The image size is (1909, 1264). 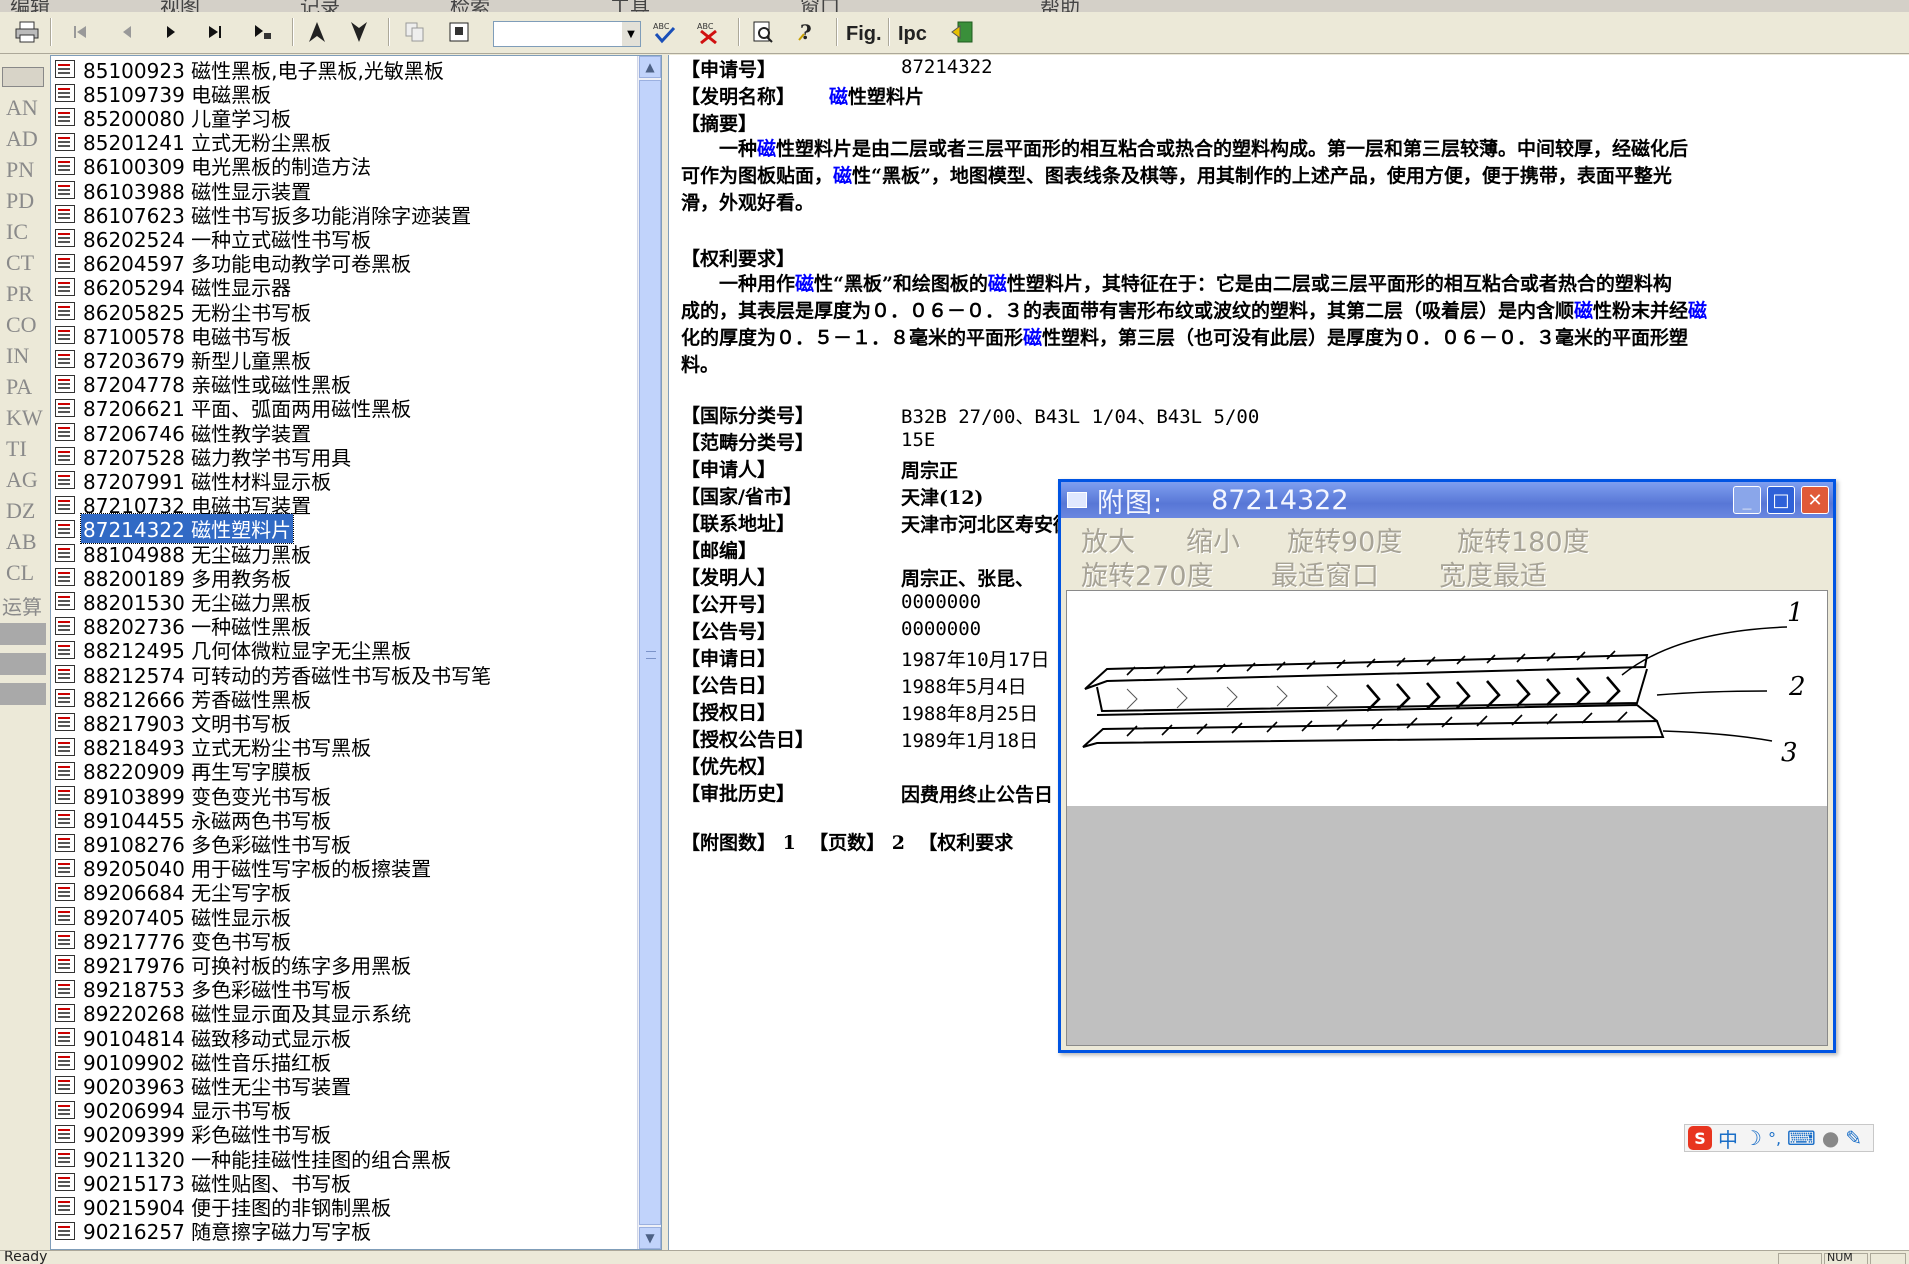 I want to click on scroll-down-icon: ▼, so click(x=650, y=1238).